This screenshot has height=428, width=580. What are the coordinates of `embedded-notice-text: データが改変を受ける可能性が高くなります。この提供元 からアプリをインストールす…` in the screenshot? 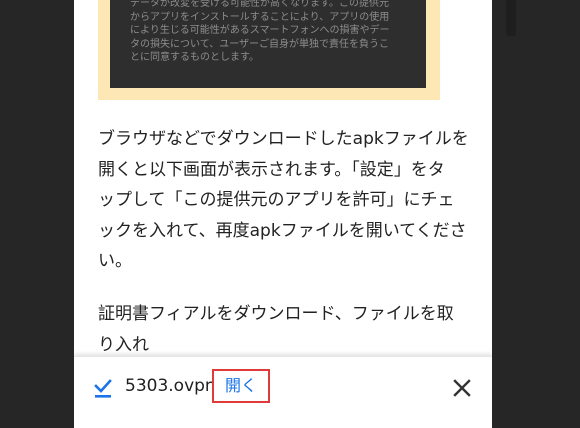 It's located at (270, 32).